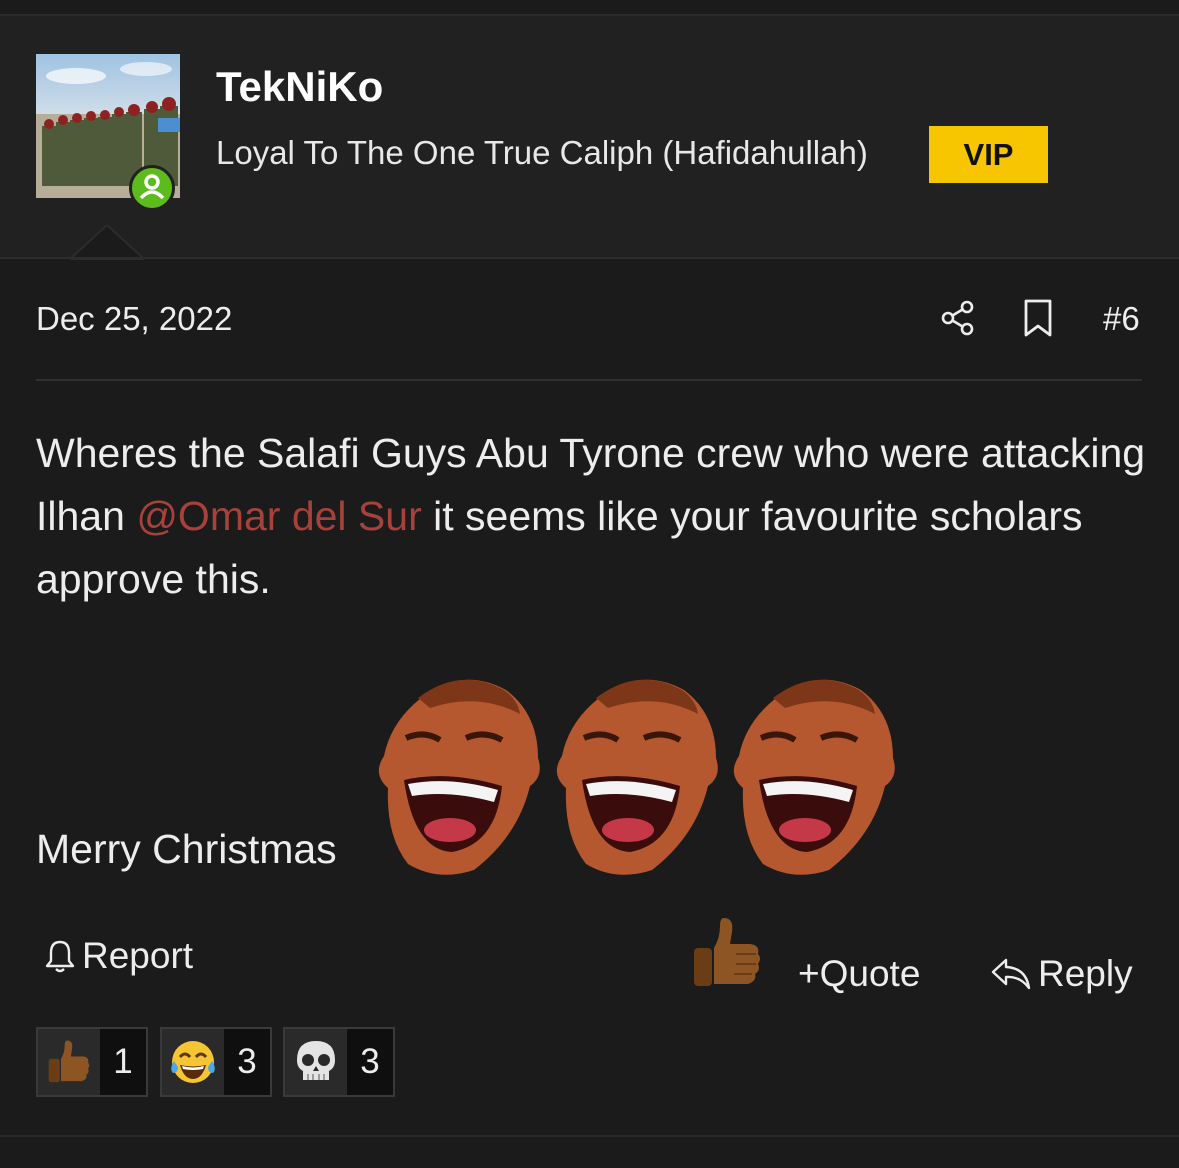 This screenshot has height=1168, width=1179. What do you see at coordinates (988, 154) in the screenshot?
I see `vip-badge: VIP` at bounding box center [988, 154].